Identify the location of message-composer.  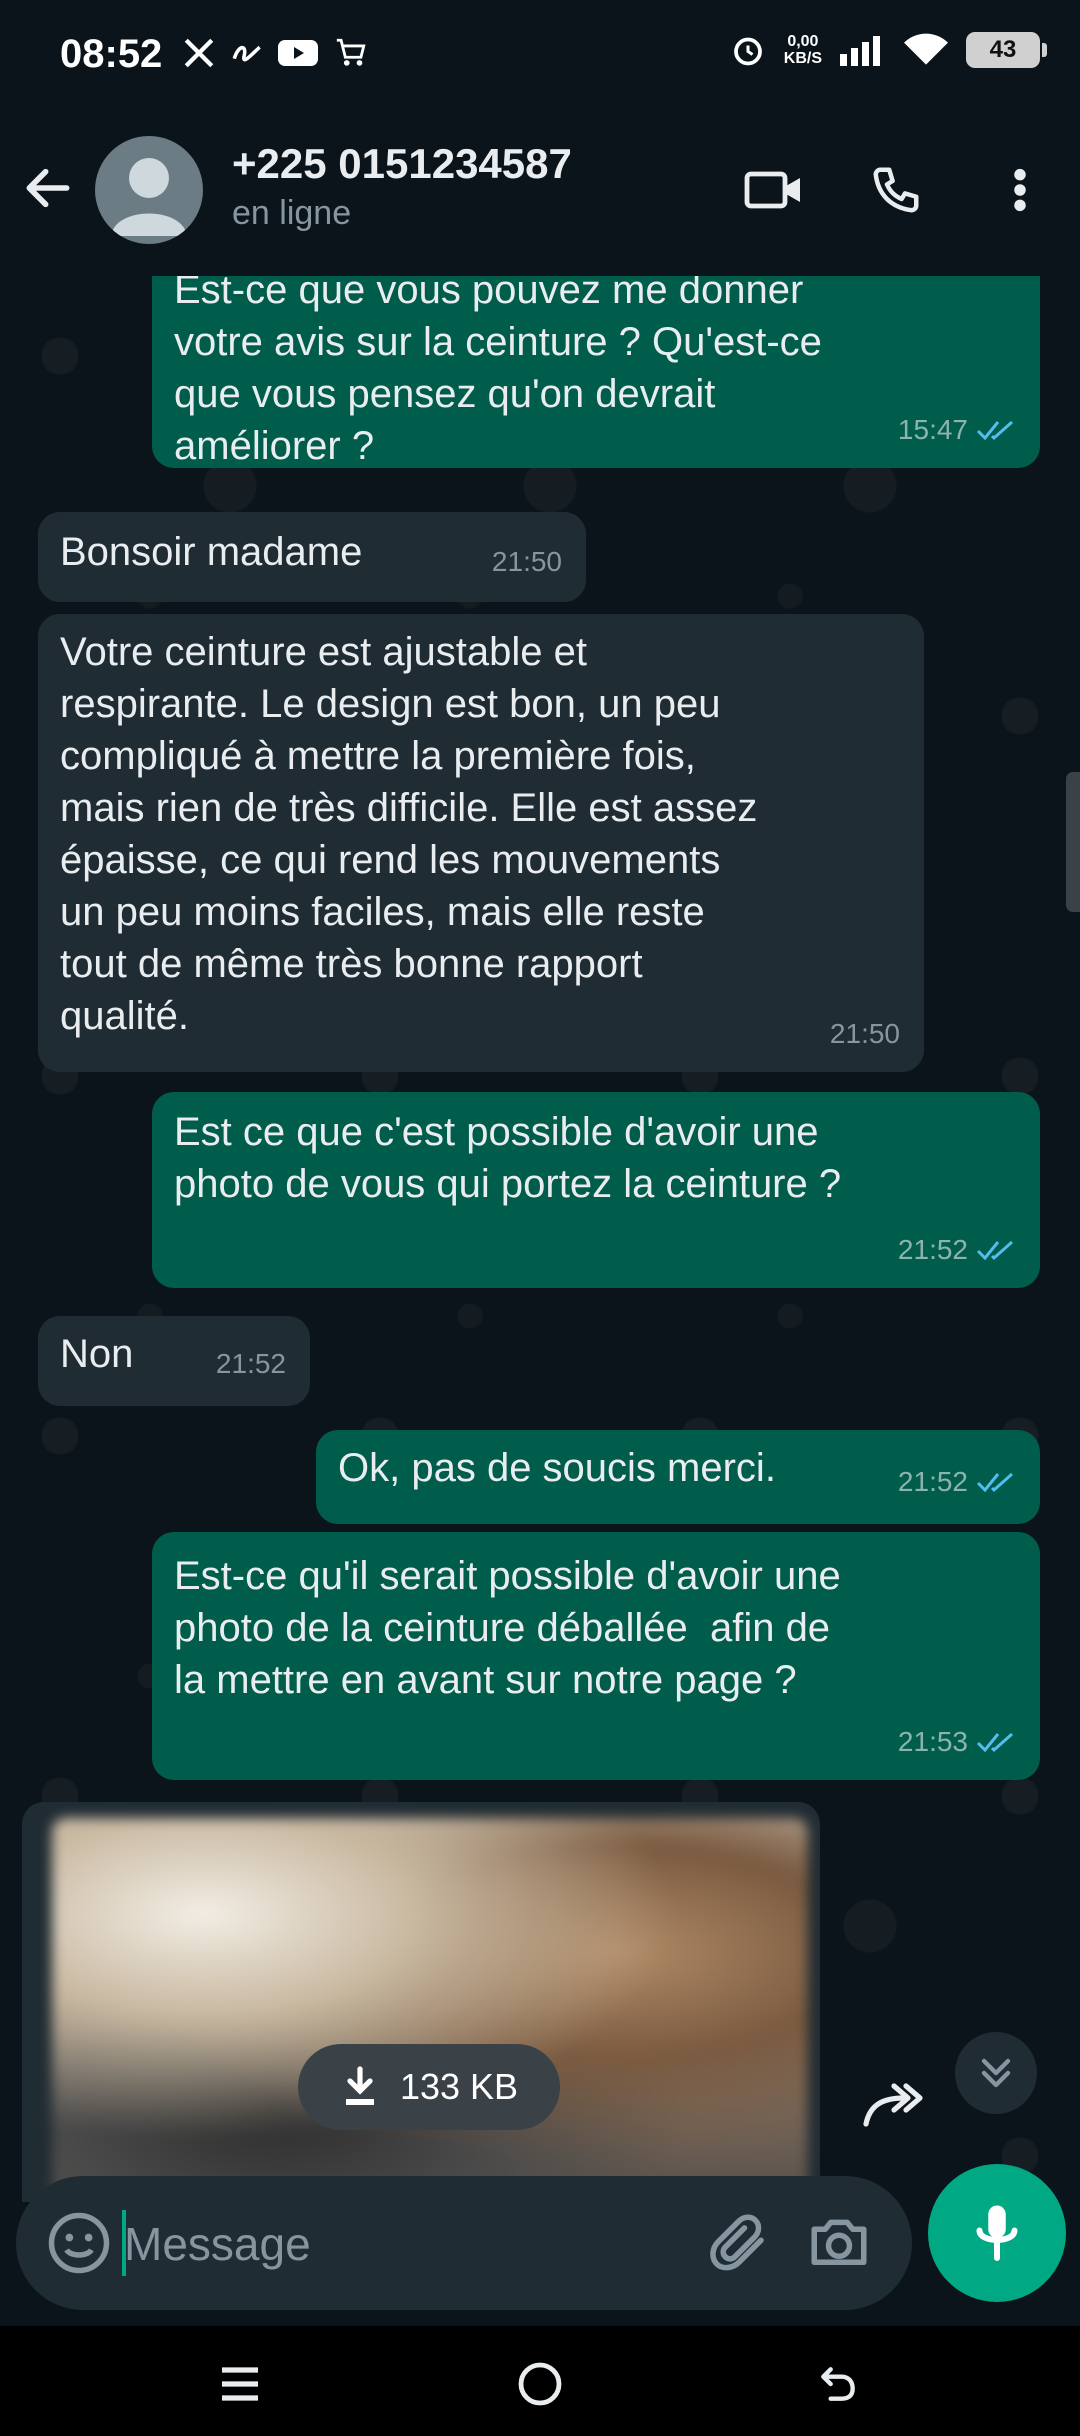
(464, 2243).